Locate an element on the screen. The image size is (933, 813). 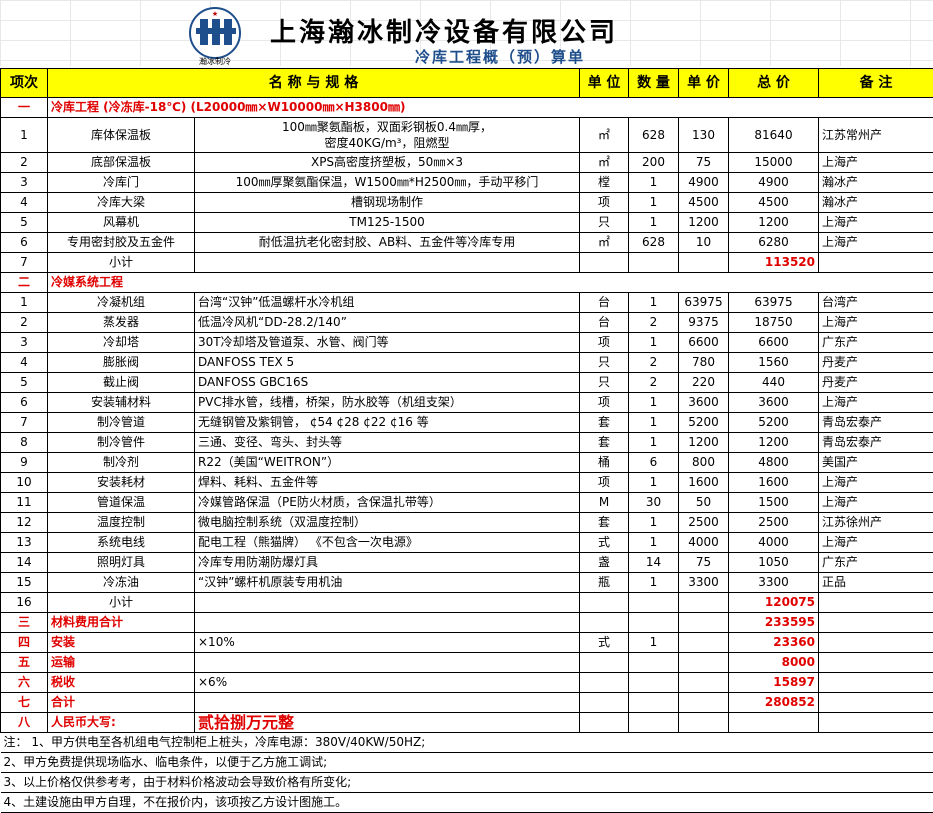
item-name: 冷凝机组 is located at coordinates (121, 303).